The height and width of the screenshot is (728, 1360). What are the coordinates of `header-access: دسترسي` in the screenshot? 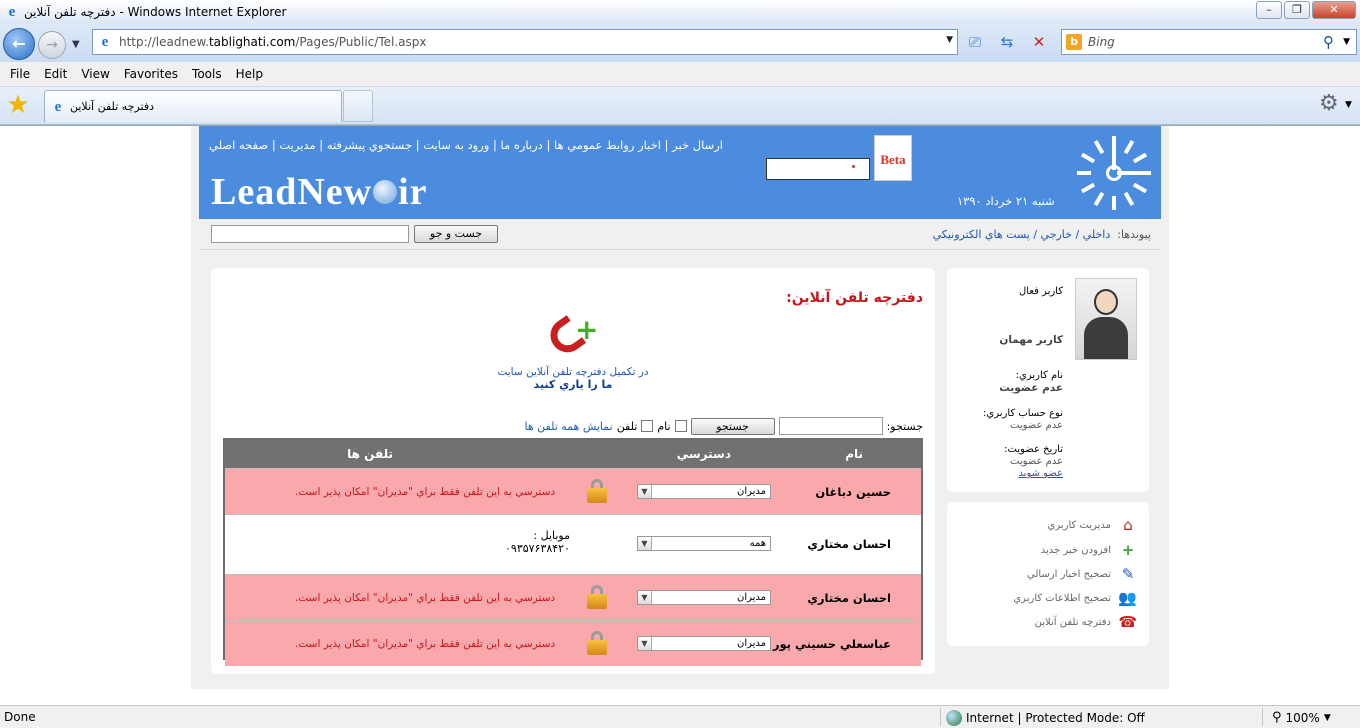 It's located at (703, 454).